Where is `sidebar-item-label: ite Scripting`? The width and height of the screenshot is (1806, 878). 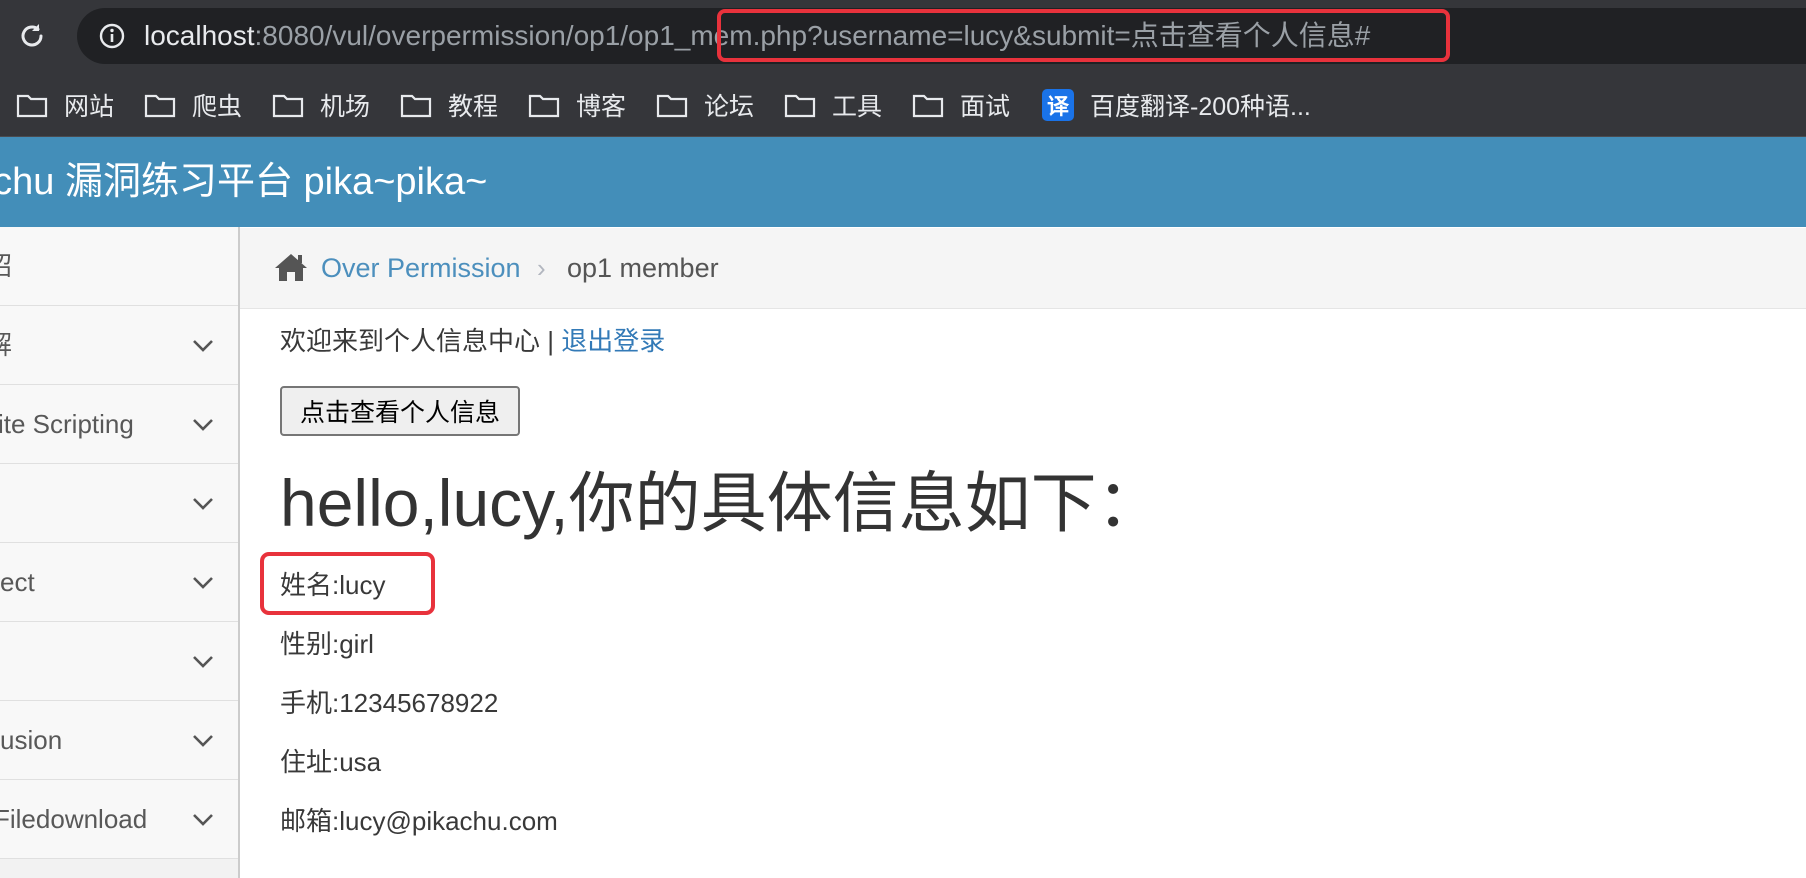 sidebar-item-label: ite Scripting is located at coordinates (67, 424).